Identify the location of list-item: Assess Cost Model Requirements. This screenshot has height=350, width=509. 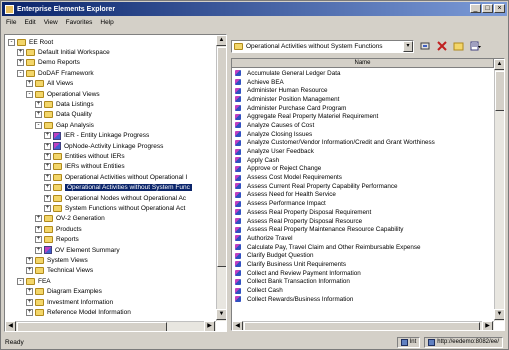
(363, 177).